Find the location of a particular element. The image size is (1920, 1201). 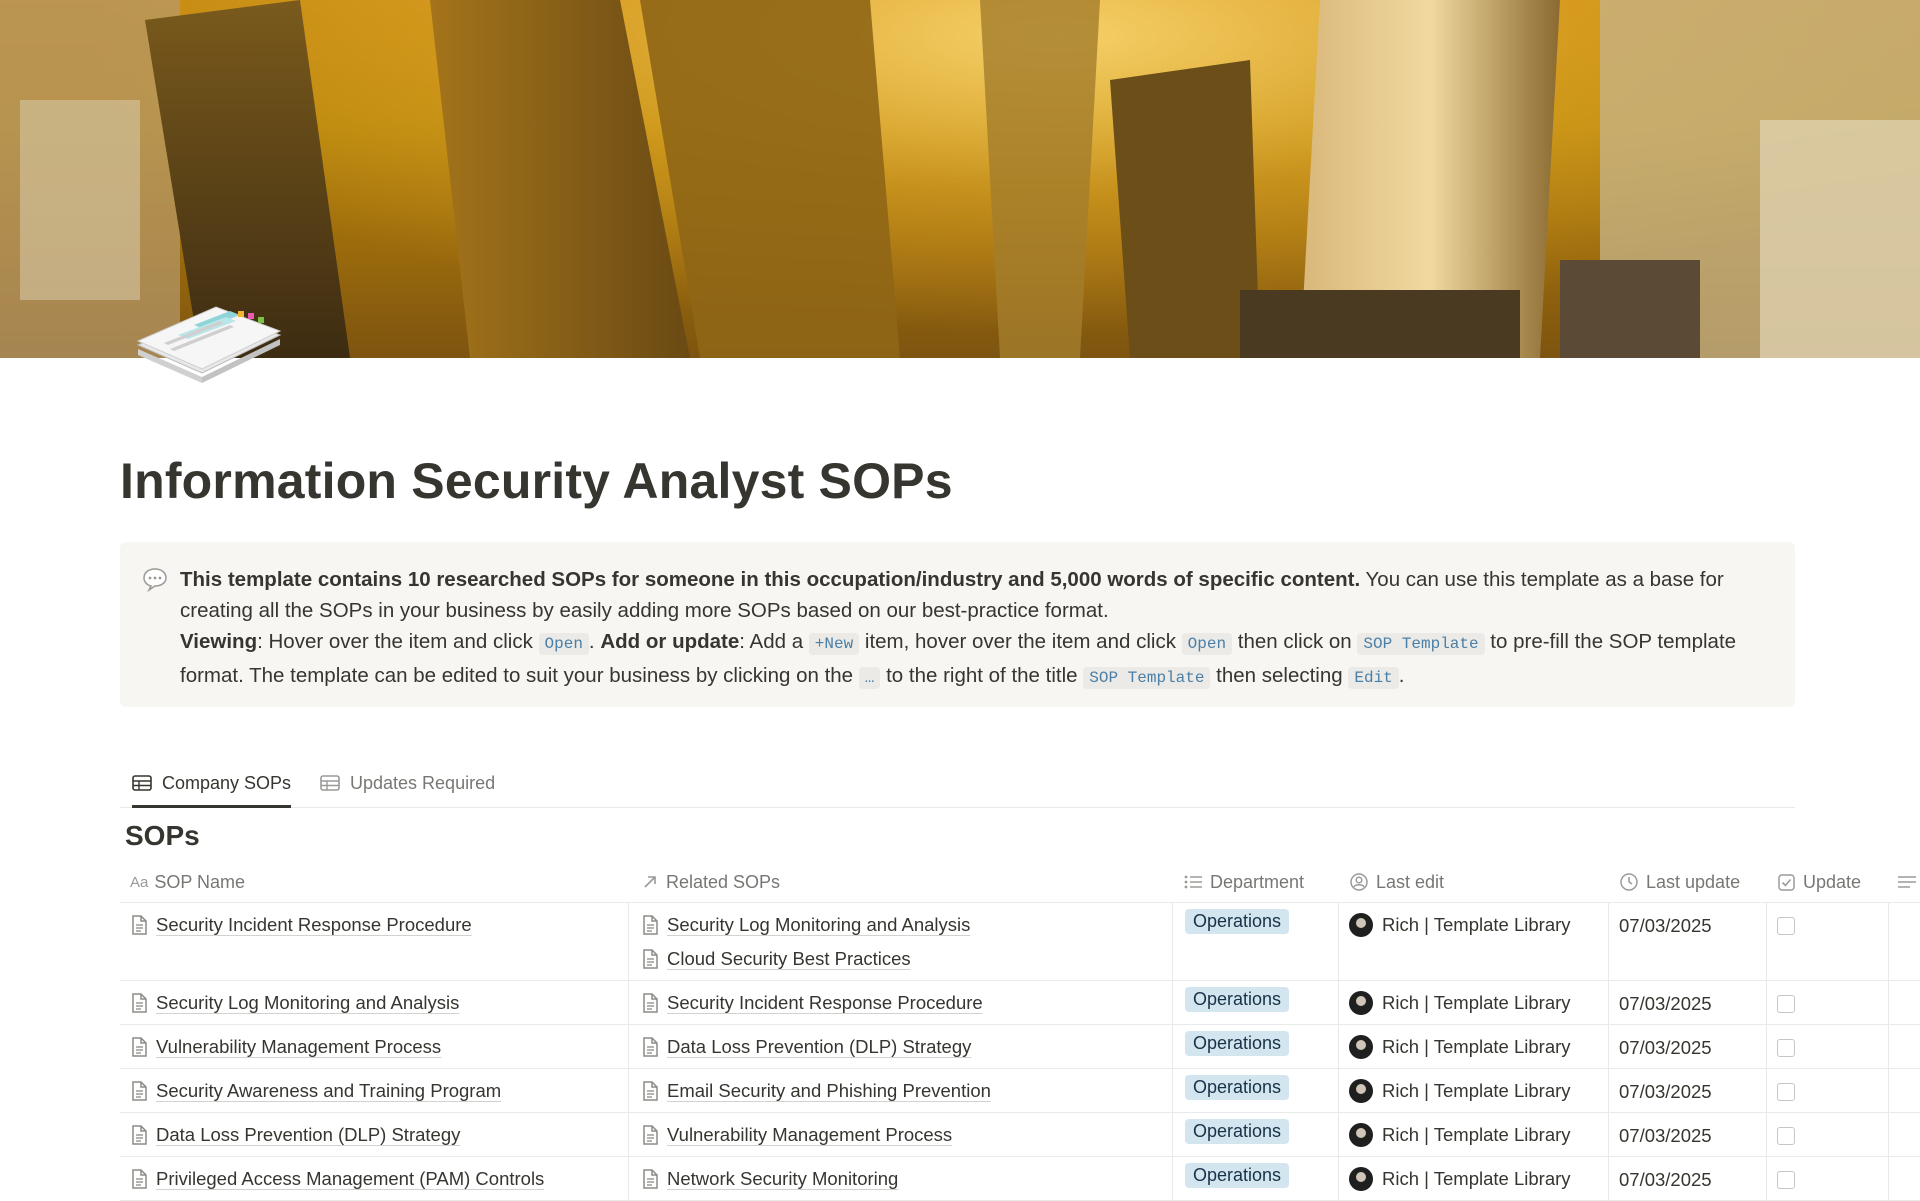

sop-name-cell: Security Log Monitoring and Analysis is located at coordinates (380, 1002).